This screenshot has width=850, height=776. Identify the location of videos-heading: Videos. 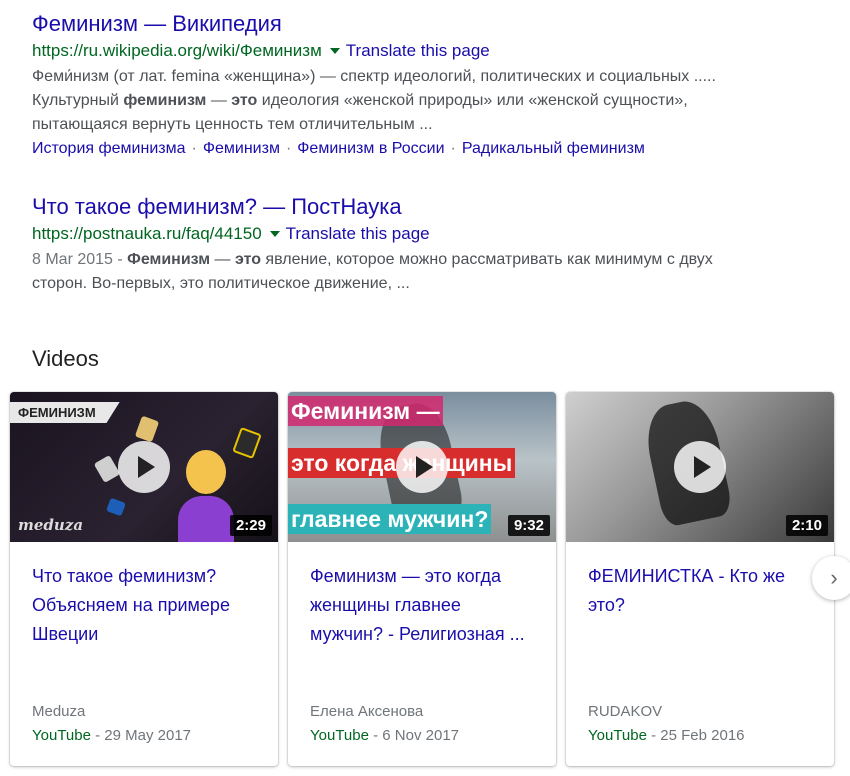
(65, 358).